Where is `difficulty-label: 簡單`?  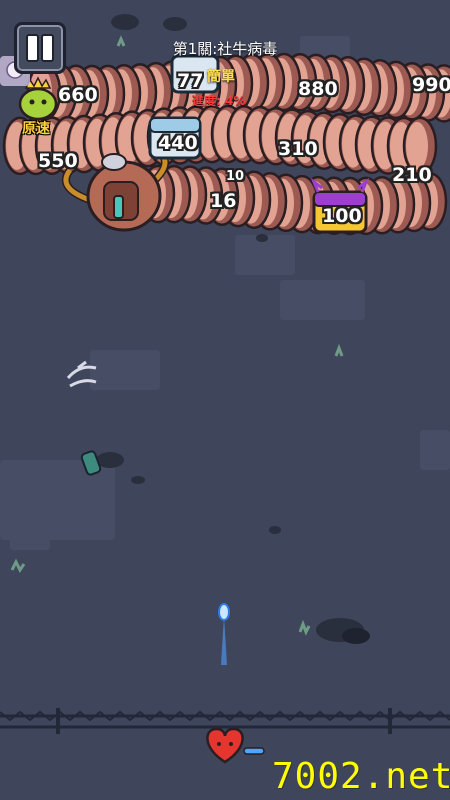
difficulty-label: 簡單 is located at coordinates (221, 77).